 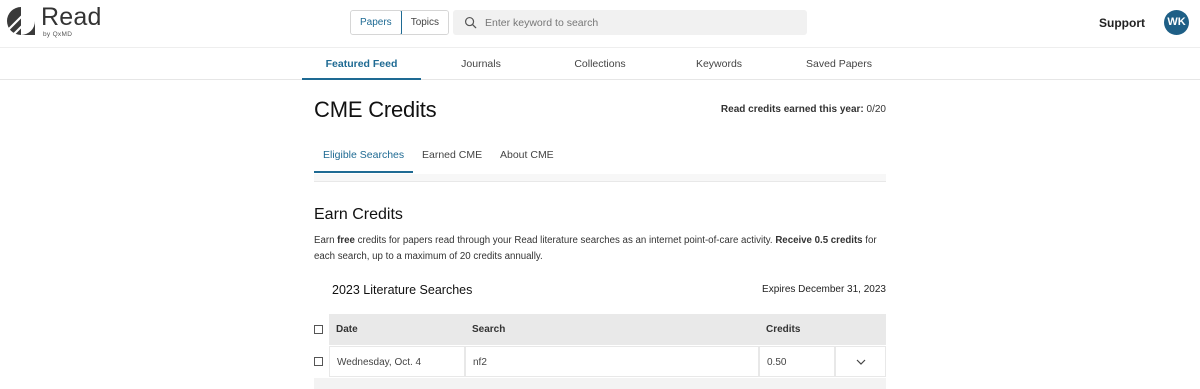 I want to click on nav-journals: Journals, so click(x=481, y=64).